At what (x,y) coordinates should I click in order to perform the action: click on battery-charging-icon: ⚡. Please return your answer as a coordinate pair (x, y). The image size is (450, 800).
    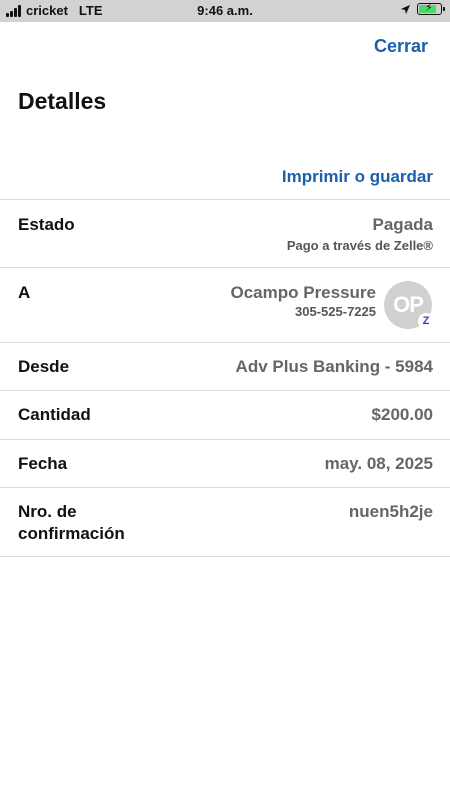
    Looking at the image, I should click on (431, 8).